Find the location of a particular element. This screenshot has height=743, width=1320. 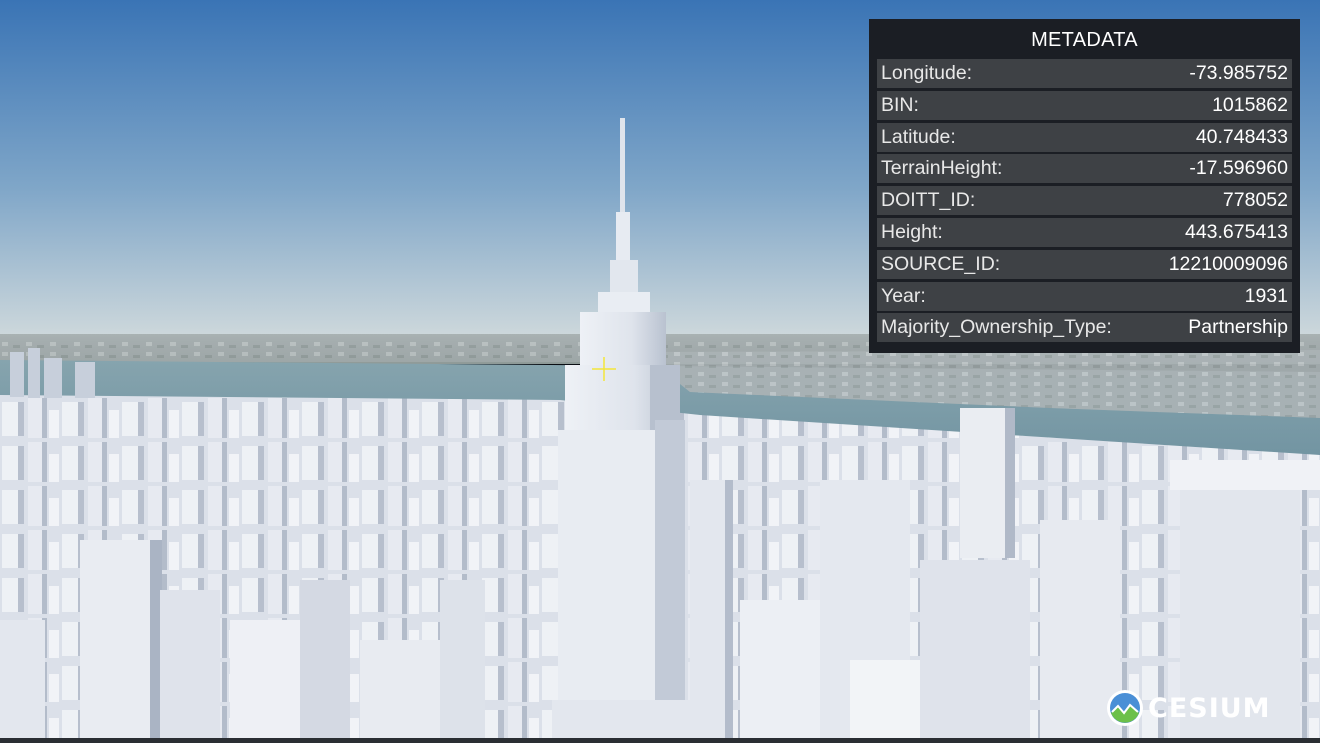

metadata-value: 1931 is located at coordinates (1266, 295).